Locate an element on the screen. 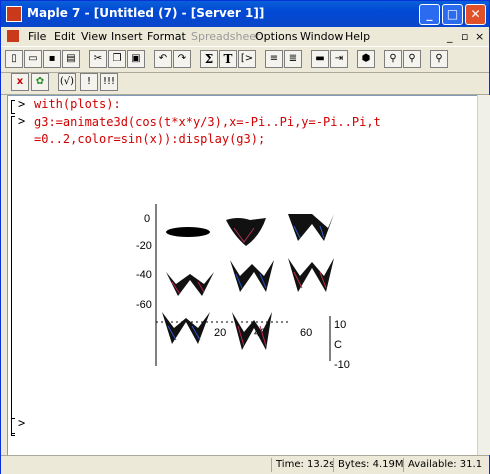 The image size is (490, 474). z-tick-neg60: -60 is located at coordinates (144, 305).